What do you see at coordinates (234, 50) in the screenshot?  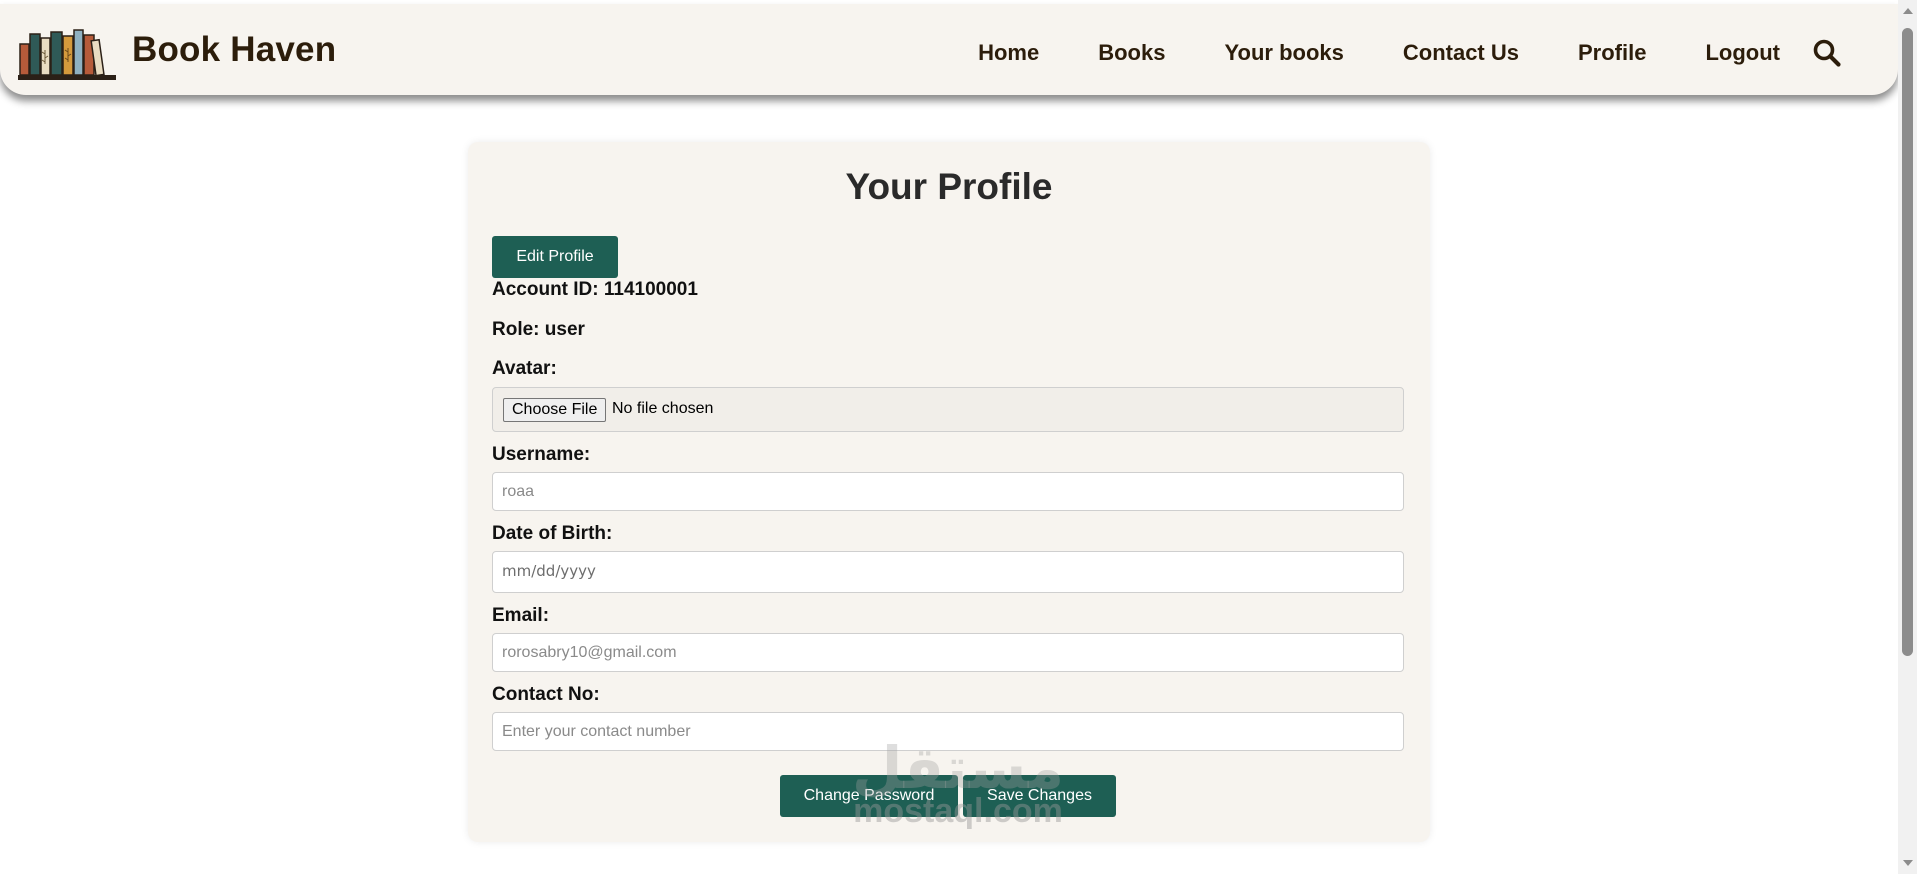 I see `brand-name: Book Haven` at bounding box center [234, 50].